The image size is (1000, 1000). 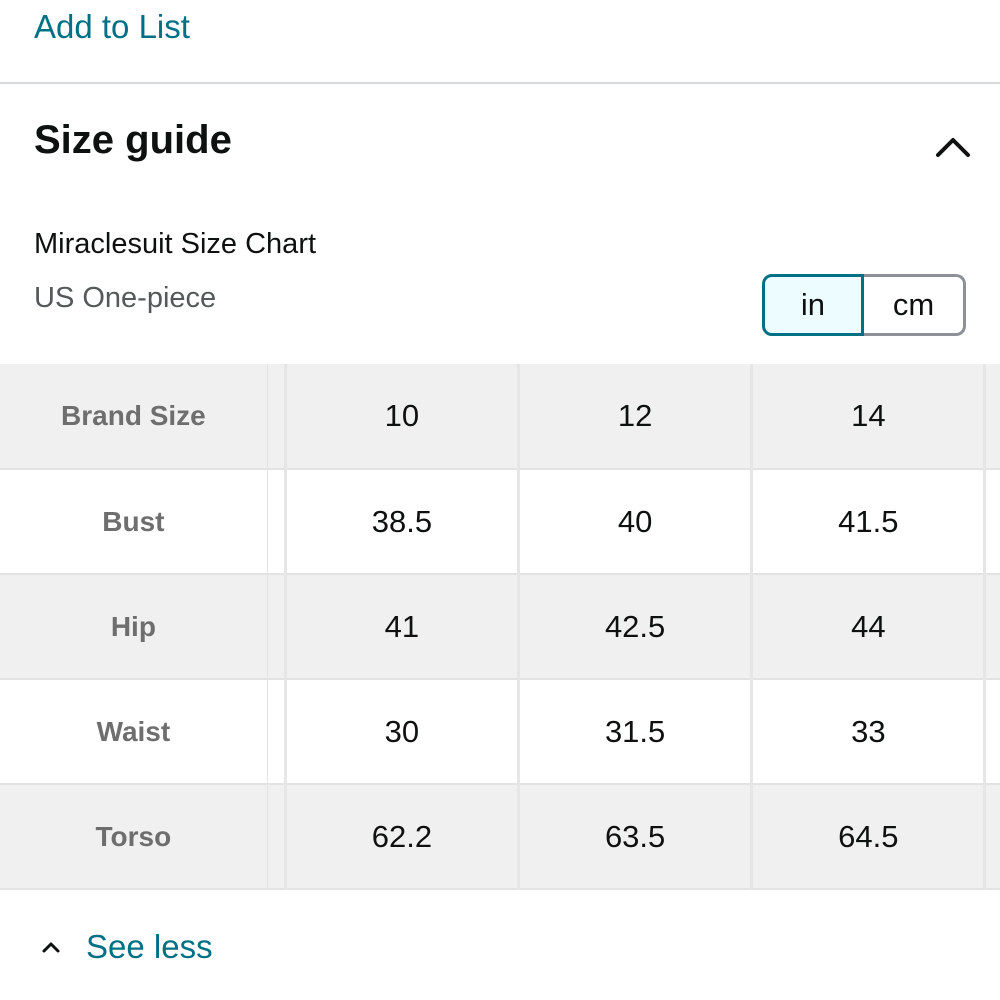 I want to click on table-row: Torso 62.2 63.5 64.5, so click(x=500, y=836).